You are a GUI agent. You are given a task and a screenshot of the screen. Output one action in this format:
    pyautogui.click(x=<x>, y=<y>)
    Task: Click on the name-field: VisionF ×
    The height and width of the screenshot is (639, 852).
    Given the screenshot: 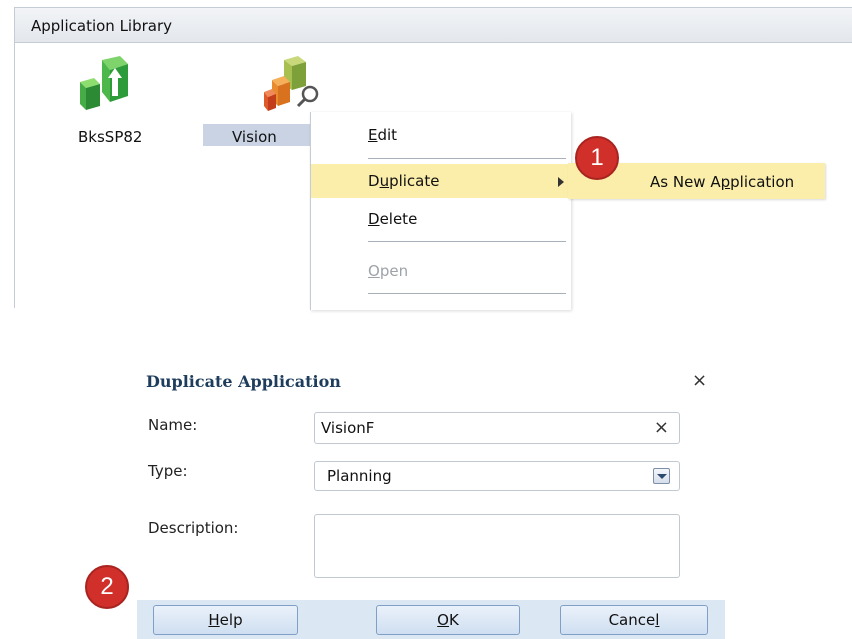 What is the action you would take?
    pyautogui.click(x=497, y=428)
    